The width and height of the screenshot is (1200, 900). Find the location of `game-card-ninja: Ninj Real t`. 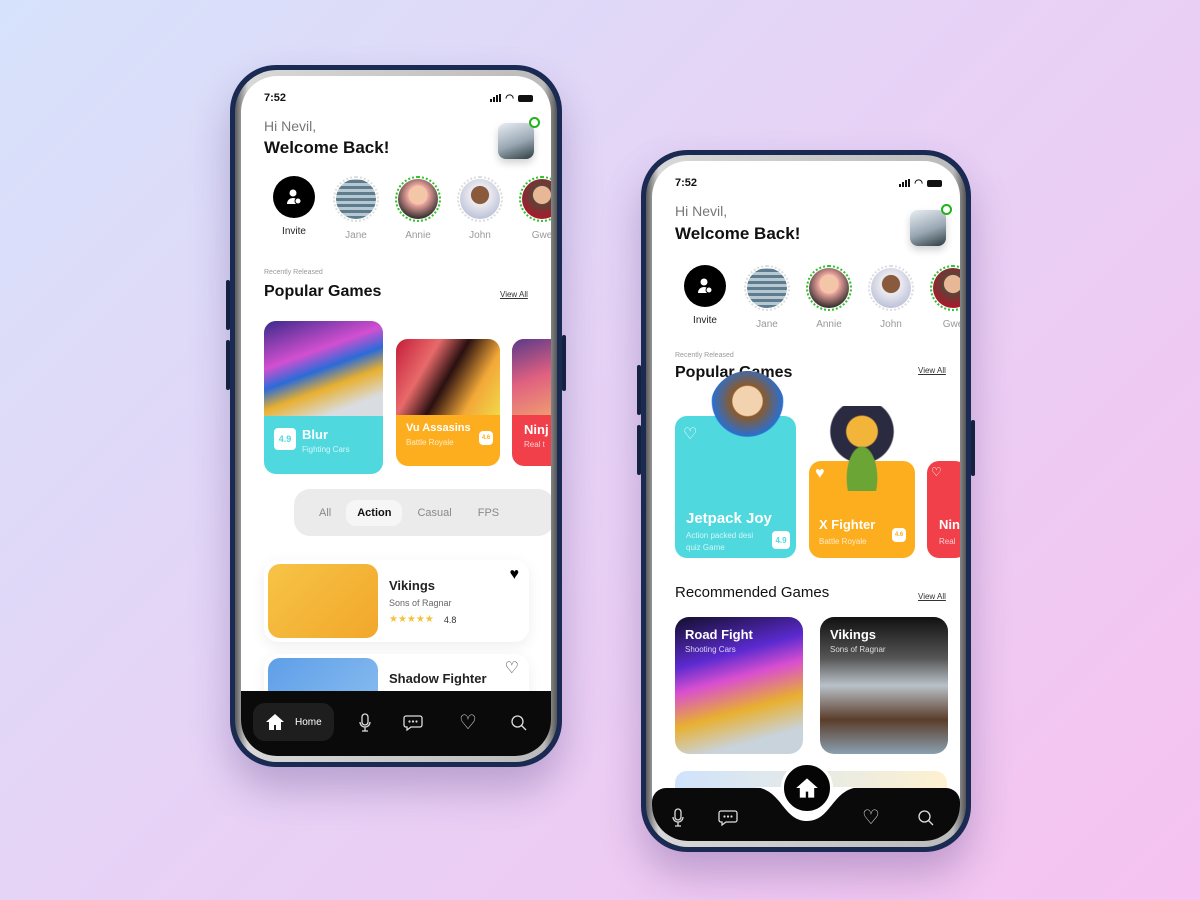

game-card-ninja: Ninj Real t is located at coordinates (531, 402).